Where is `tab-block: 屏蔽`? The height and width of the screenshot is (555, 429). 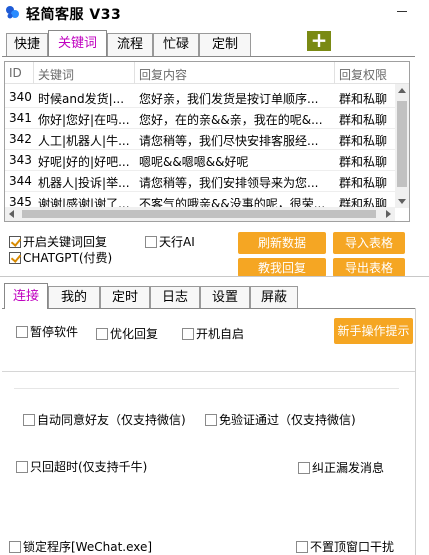
tab-block: 屏蔽 is located at coordinates (274, 297).